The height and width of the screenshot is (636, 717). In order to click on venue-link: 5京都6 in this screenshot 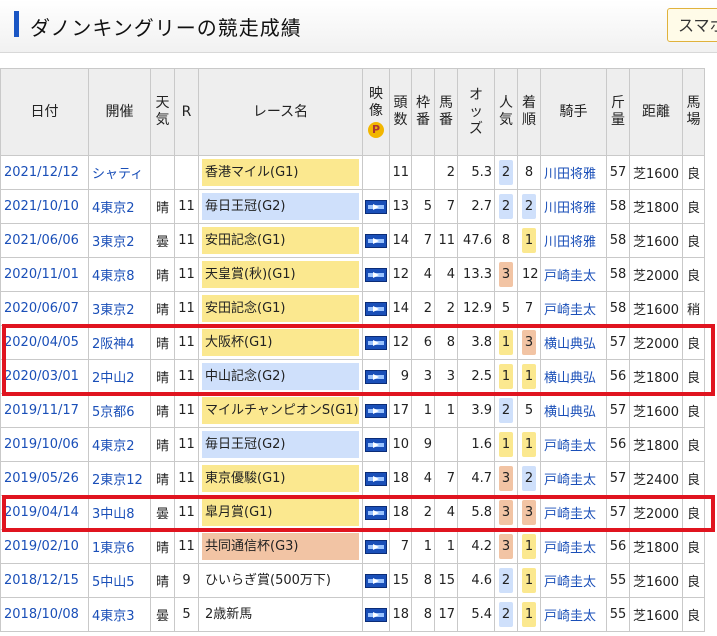, I will do `click(119, 410)`.